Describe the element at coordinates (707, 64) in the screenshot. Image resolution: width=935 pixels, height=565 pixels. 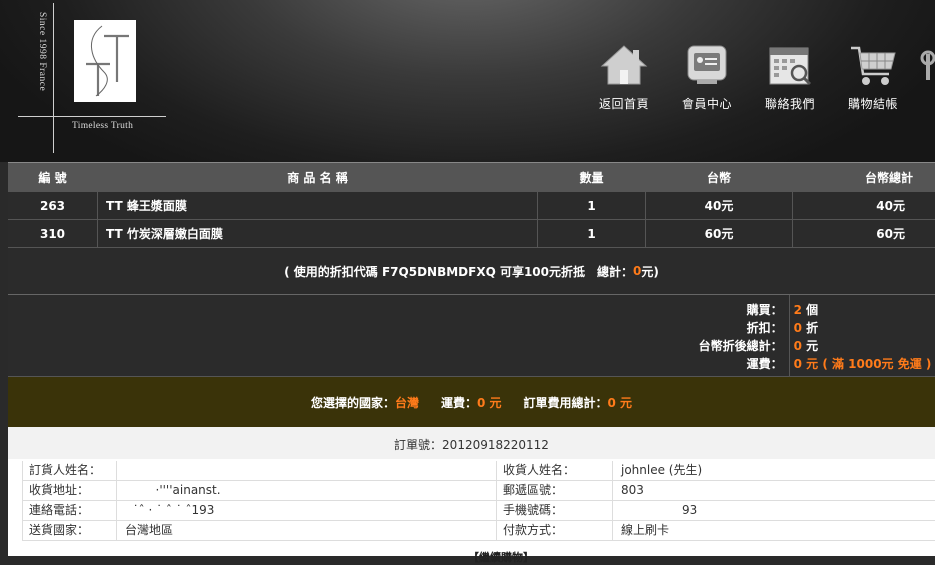
I see `member-card-icon` at that location.